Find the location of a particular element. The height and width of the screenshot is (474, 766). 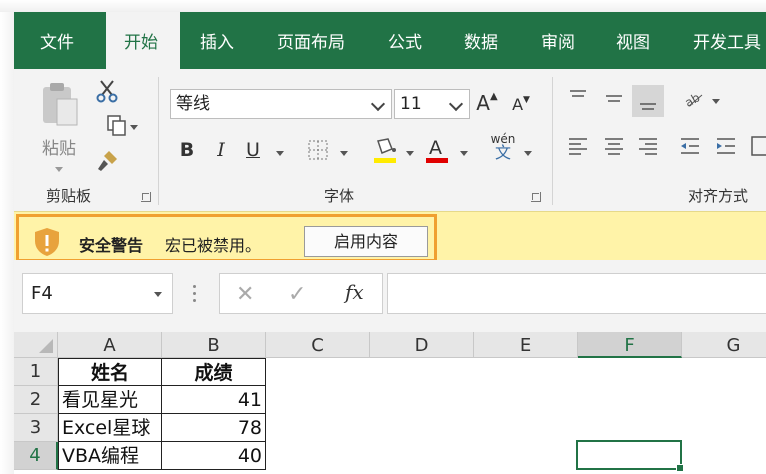

copy-button is located at coordinates (117, 126).